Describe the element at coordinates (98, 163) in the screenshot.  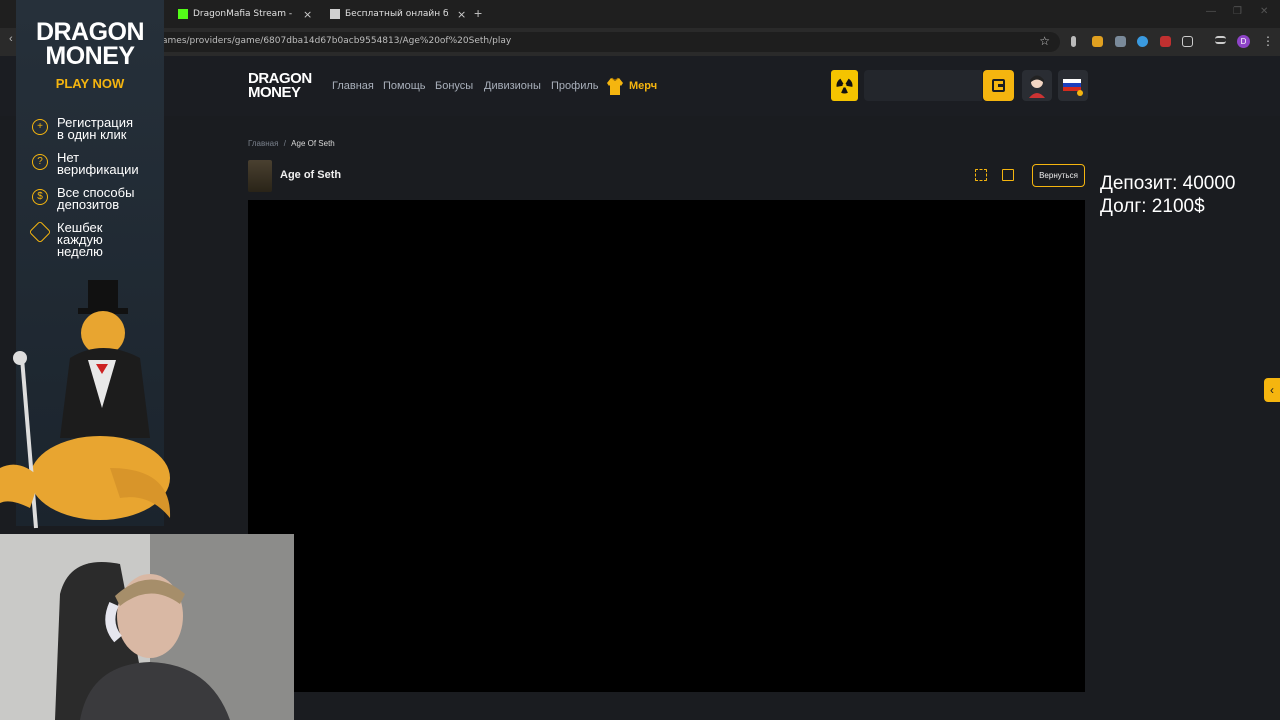
I see `feature-label: Нет верификации` at that location.